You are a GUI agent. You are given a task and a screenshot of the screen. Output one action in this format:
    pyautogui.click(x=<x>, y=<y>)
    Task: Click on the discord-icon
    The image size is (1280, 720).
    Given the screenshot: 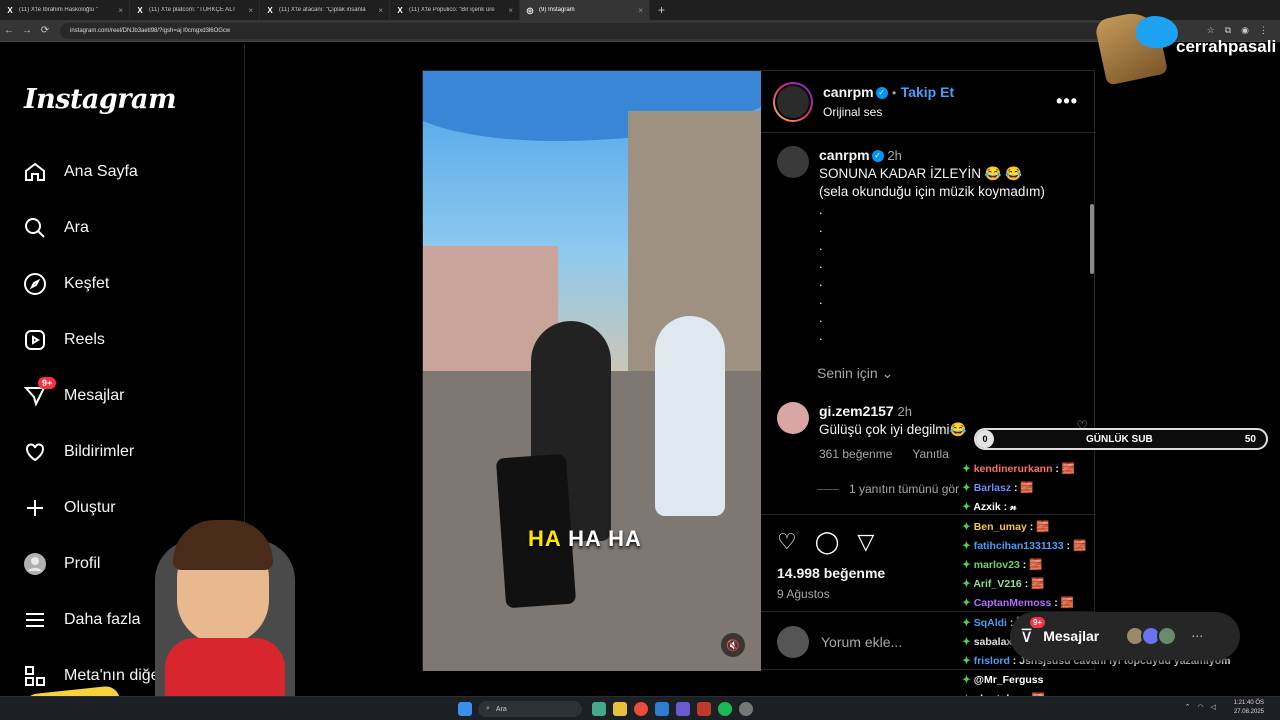 What is the action you would take?
    pyautogui.click(x=683, y=709)
    